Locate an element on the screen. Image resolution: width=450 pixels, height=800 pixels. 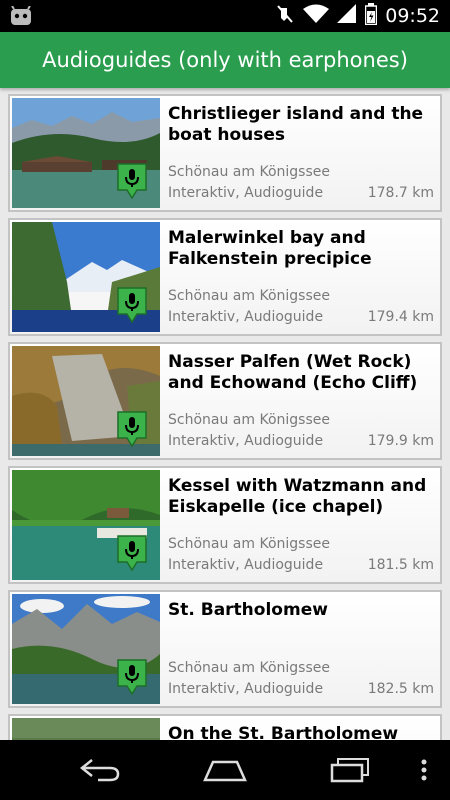
app-bar: Audioguides (only with earphones) is located at coordinates (225, 60).